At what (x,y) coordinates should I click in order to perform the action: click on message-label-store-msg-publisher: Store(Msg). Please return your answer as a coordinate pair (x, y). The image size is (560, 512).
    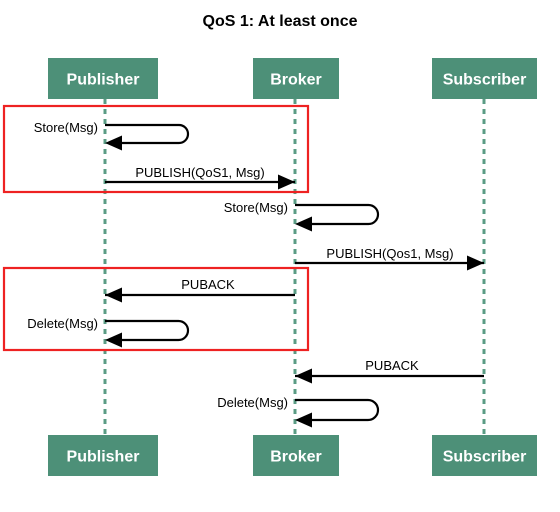
    Looking at the image, I should click on (66, 127).